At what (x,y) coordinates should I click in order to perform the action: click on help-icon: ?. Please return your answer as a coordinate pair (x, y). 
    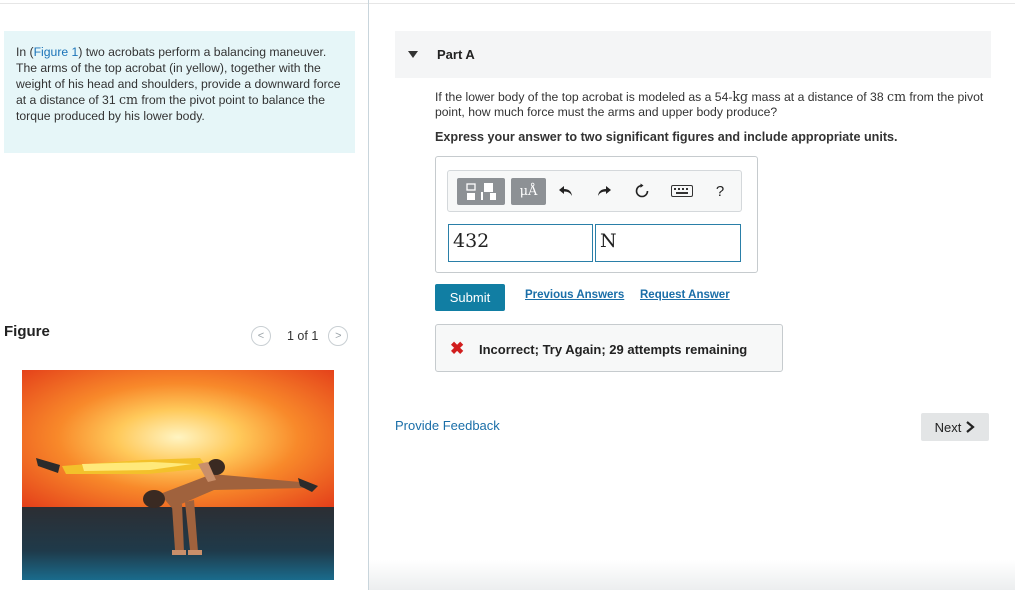
    Looking at the image, I should click on (720, 191).